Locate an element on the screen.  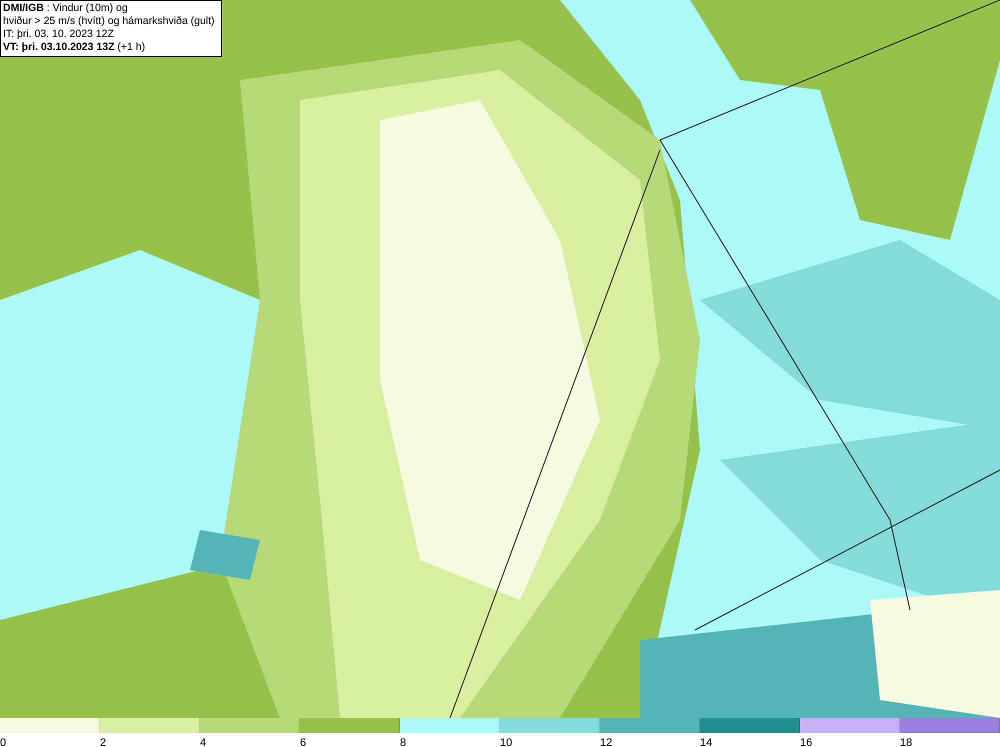
scale-label: 6 is located at coordinates (303, 742).